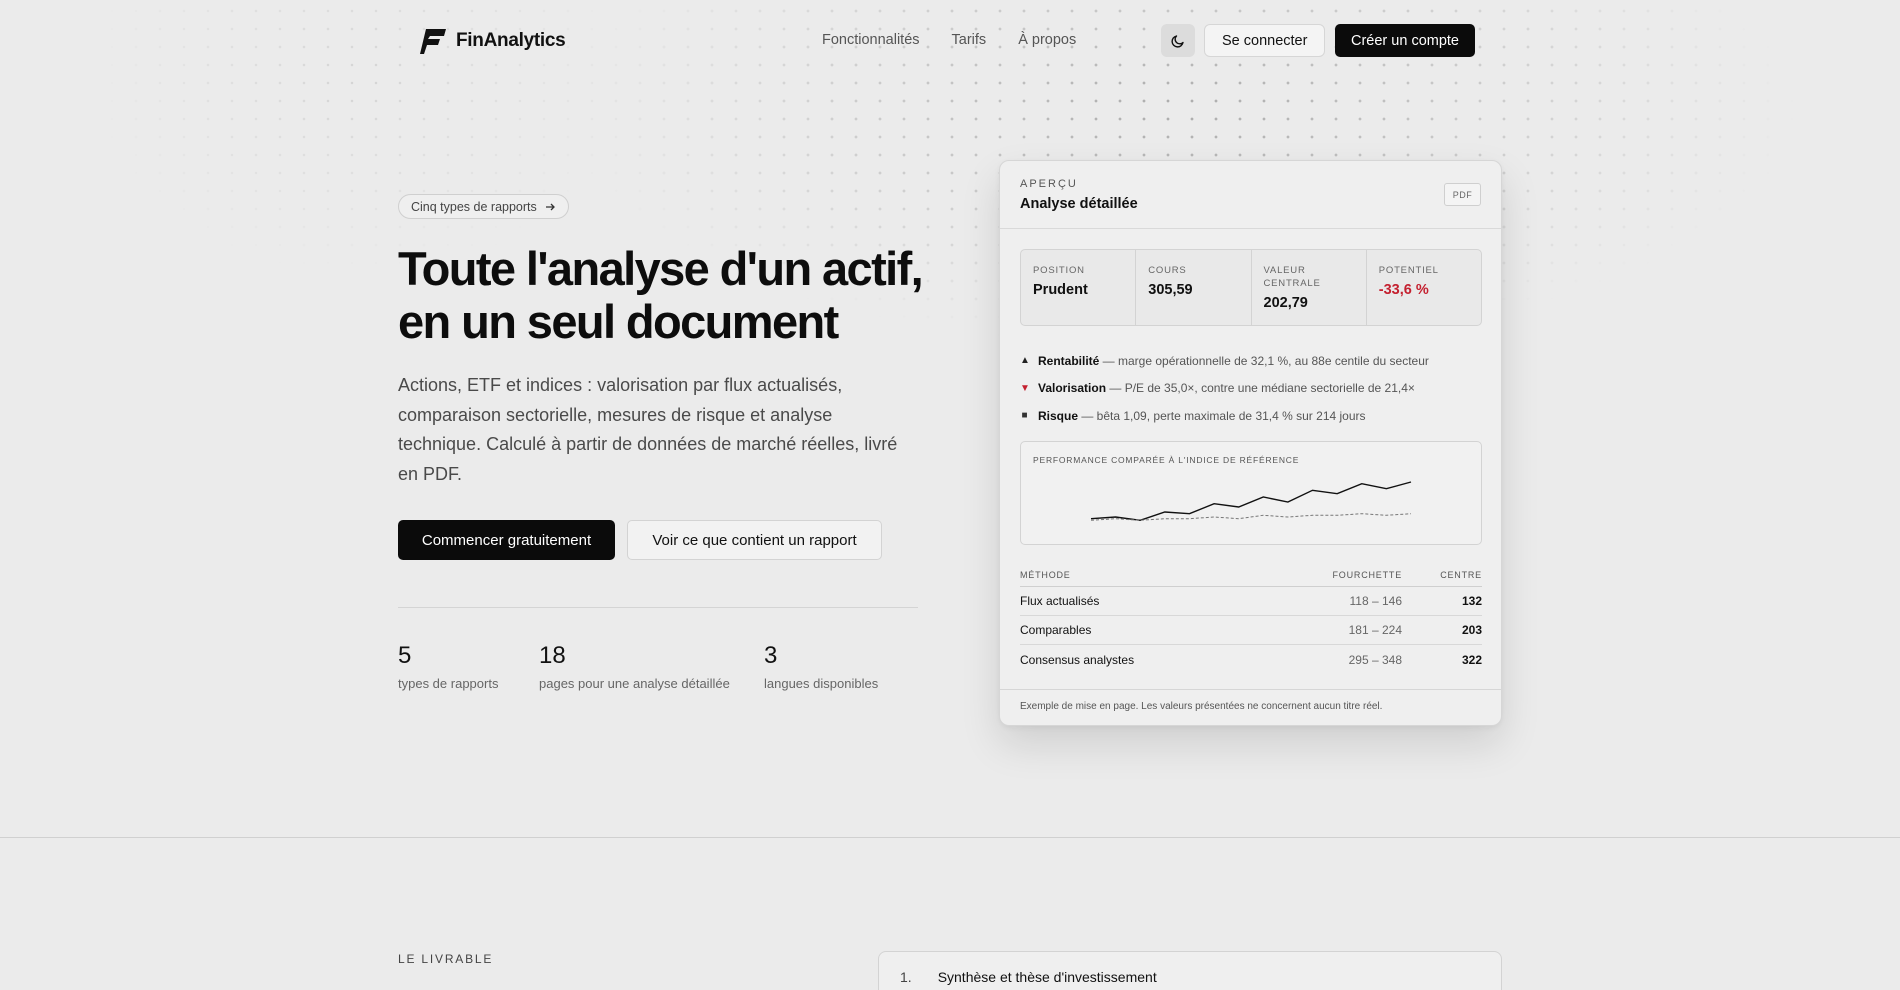 This screenshot has height=990, width=1900. I want to click on stat-value: 18, so click(552, 655).